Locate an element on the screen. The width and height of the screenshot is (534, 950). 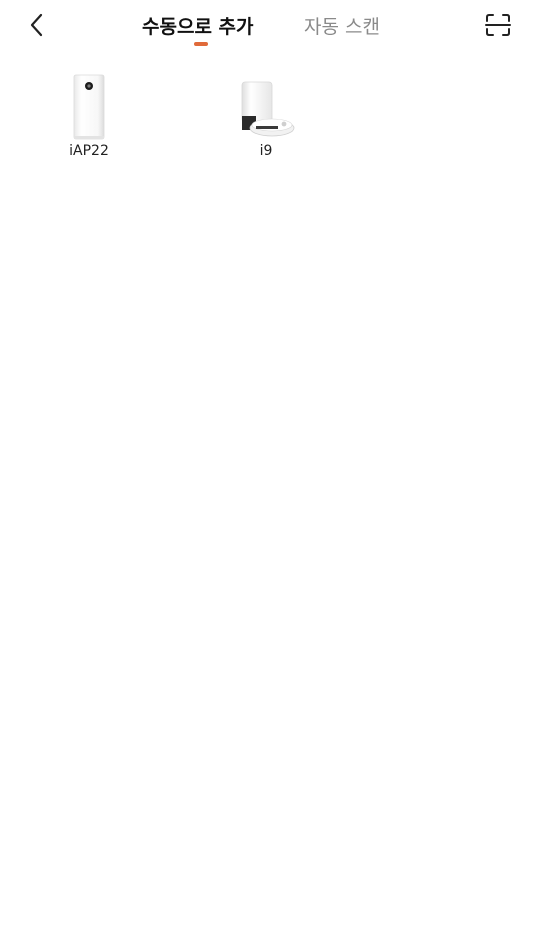
robot-vacuum-dock-icon is located at coordinates (266, 105).